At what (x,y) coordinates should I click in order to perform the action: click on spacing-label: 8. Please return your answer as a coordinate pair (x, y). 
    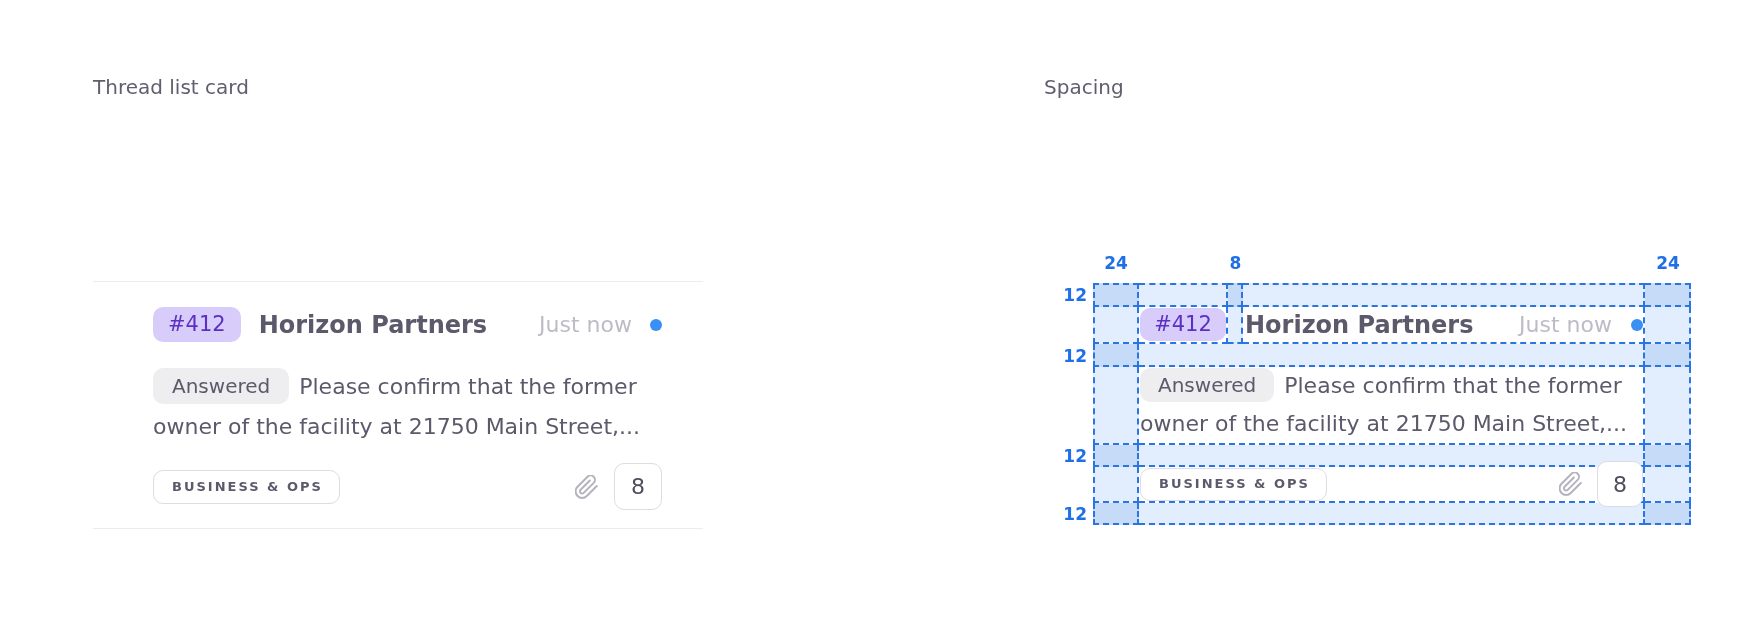
    Looking at the image, I should click on (1235, 263).